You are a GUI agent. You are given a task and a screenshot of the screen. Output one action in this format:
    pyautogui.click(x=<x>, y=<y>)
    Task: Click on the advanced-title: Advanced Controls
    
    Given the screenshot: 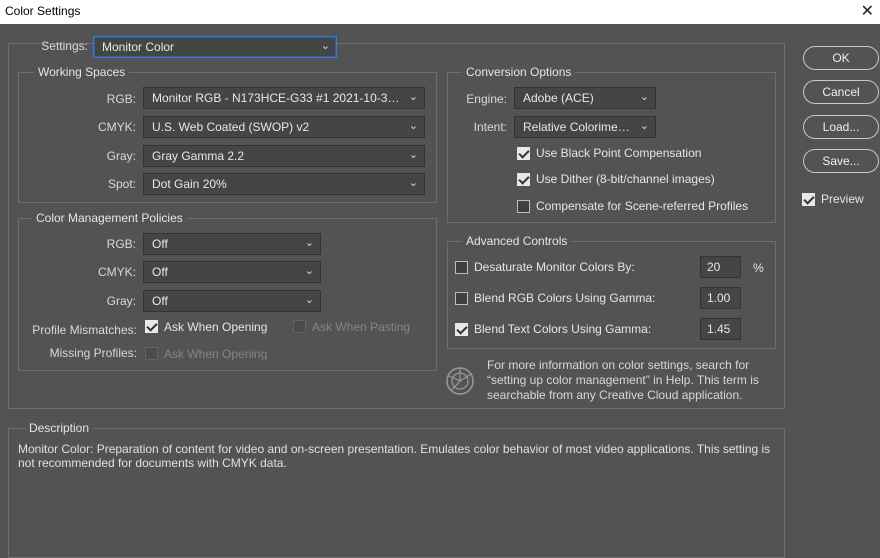 What is the action you would take?
    pyautogui.click(x=517, y=241)
    